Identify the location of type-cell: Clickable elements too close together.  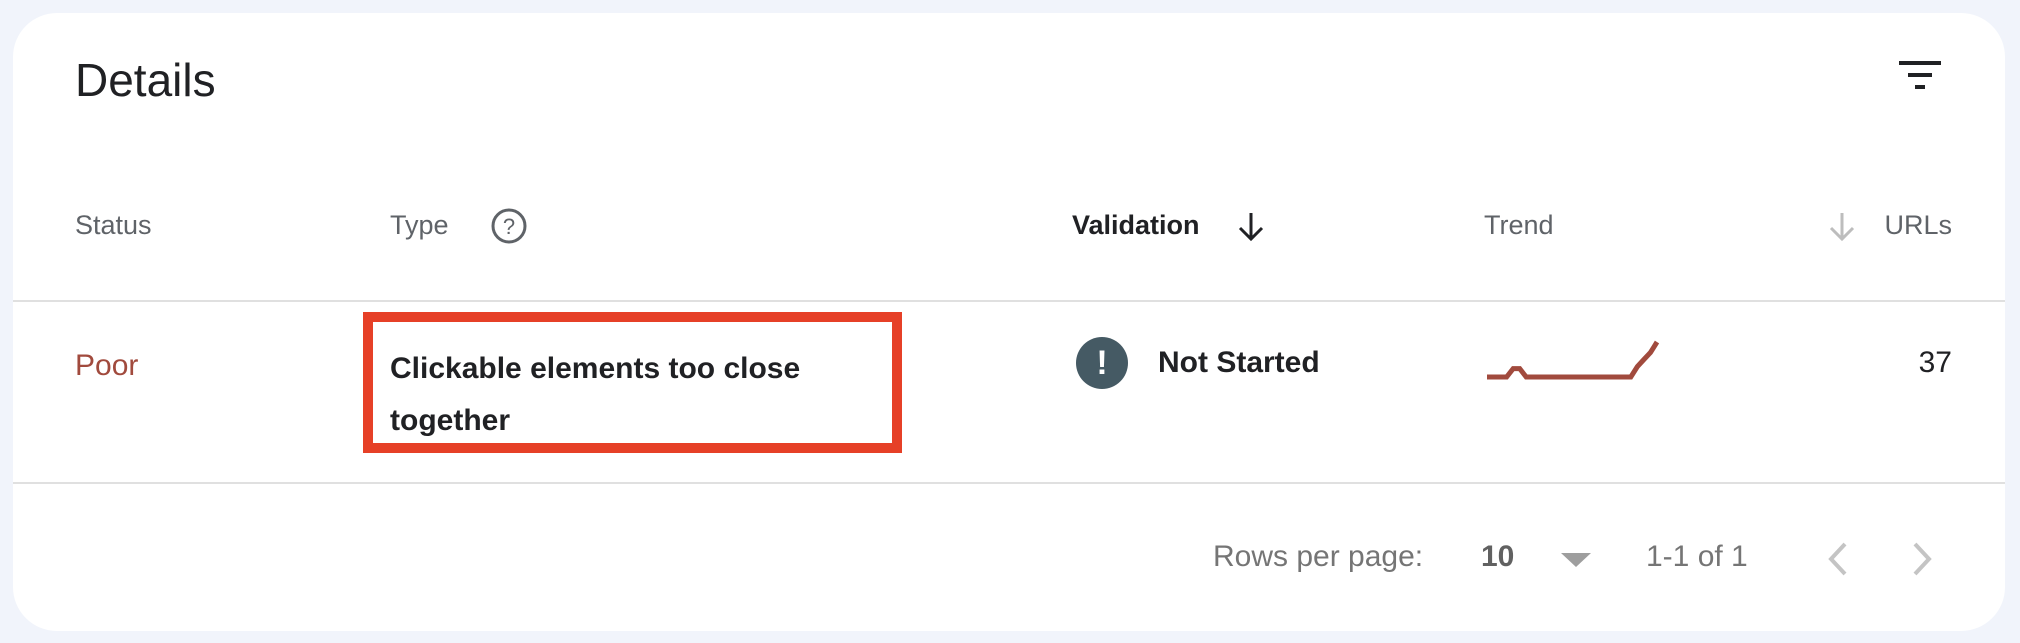
(595, 394).